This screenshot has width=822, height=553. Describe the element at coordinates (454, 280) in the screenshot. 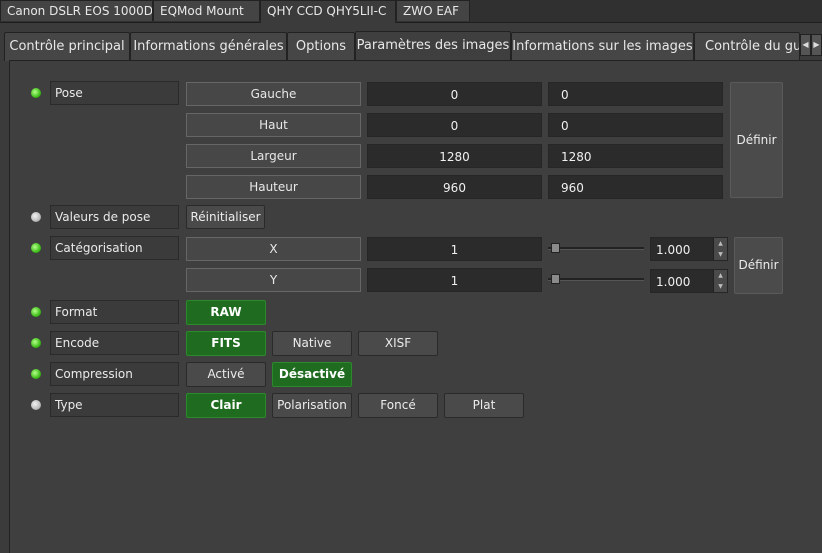

I see `binning-y-value: 1` at that location.